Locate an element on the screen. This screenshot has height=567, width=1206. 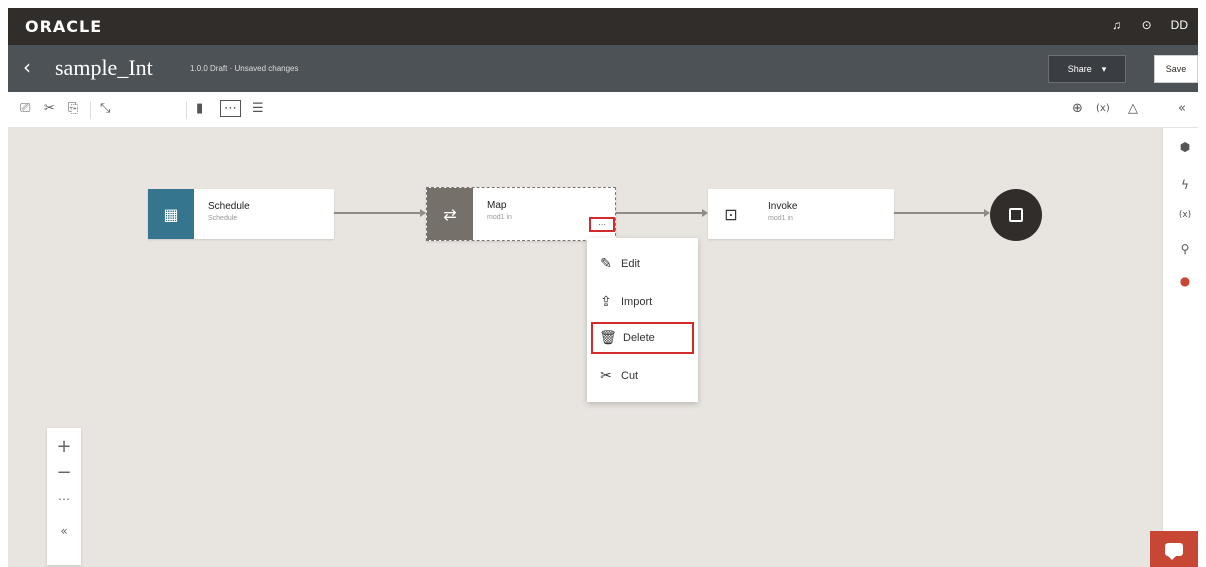
settings-icon: ⬢ is located at coordinates (1184, 147).